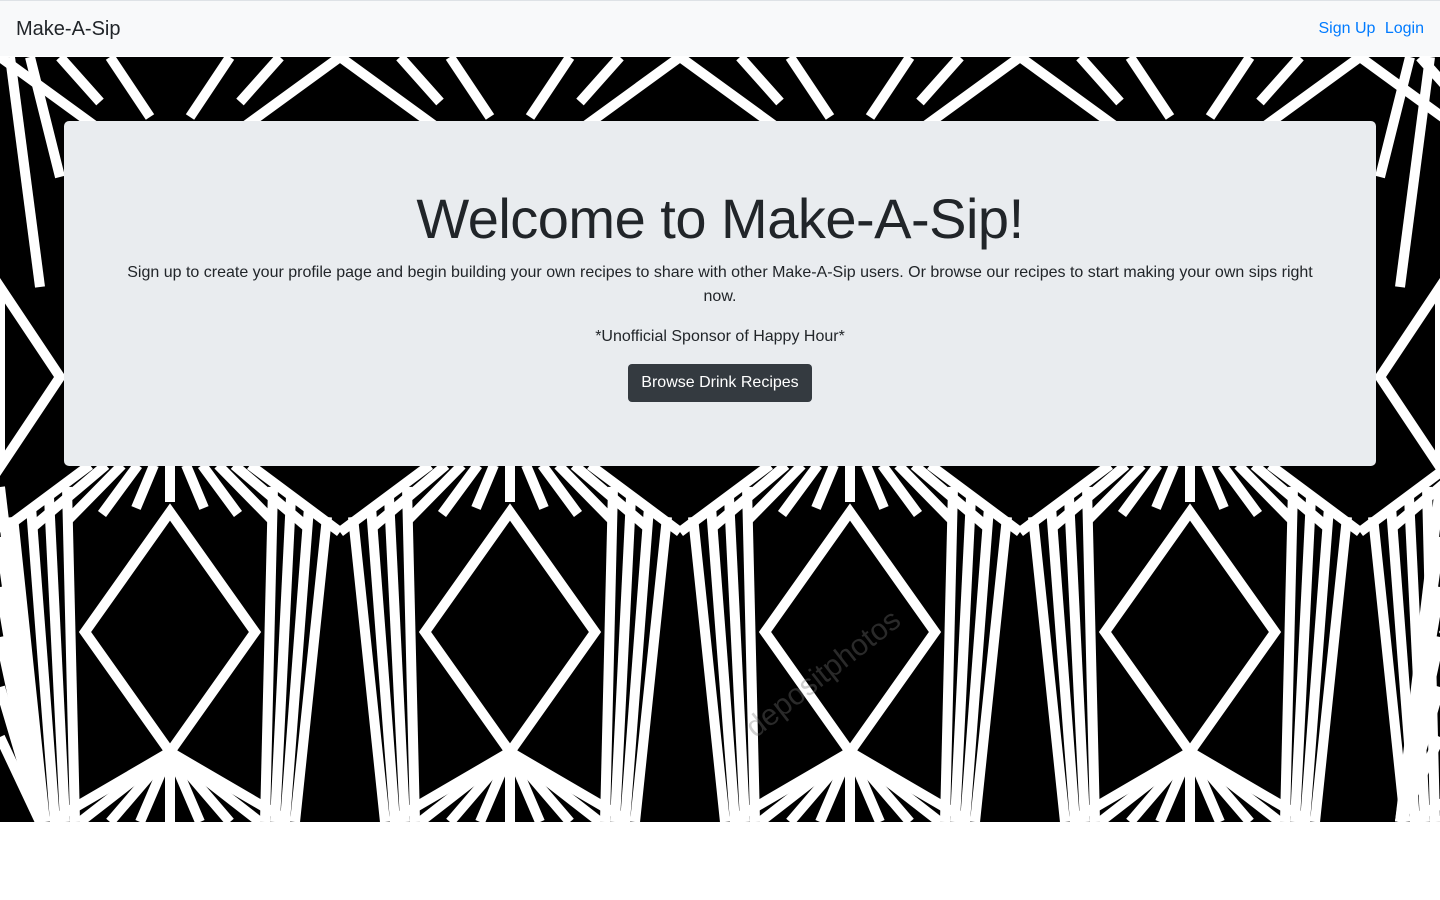  What do you see at coordinates (720, 218) in the screenshot?
I see `page-title: Welcome to Make-A-Sip!` at bounding box center [720, 218].